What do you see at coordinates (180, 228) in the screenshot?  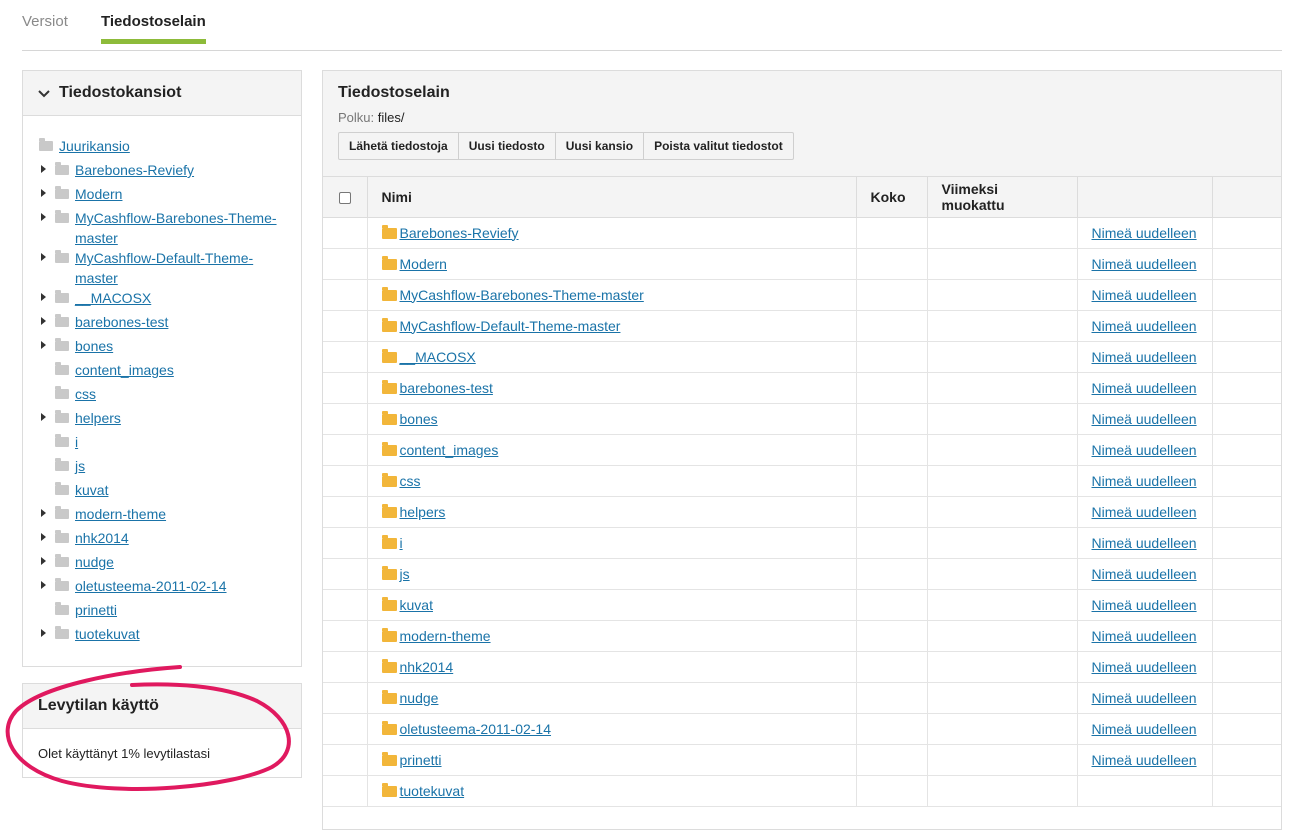 I see `folder-link: MyCashflow-Barebones-Theme-master` at bounding box center [180, 228].